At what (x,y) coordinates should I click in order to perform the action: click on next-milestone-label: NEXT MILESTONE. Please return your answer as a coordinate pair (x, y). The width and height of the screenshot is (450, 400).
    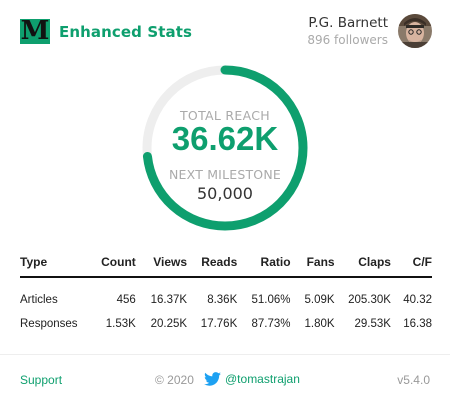
    Looking at the image, I should click on (225, 174).